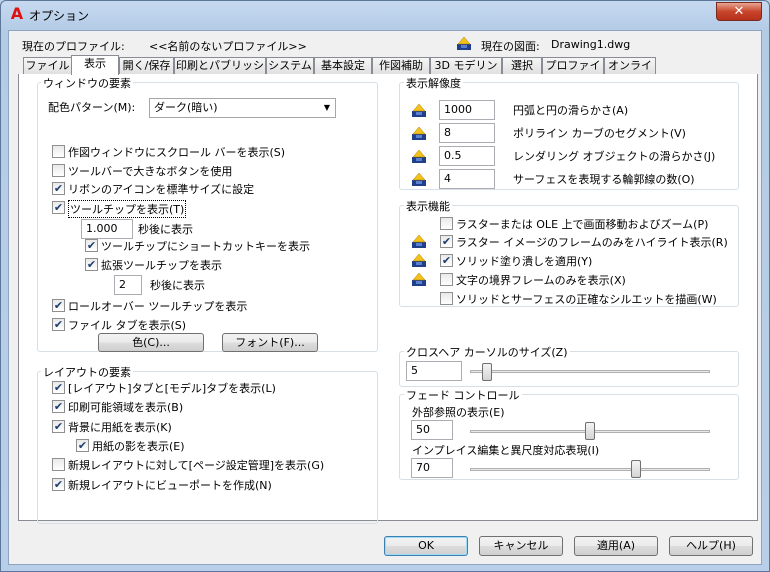  What do you see at coordinates (228, 46) in the screenshot?
I see `current-profile-value: <<名前のないプロファイル>>` at bounding box center [228, 46].